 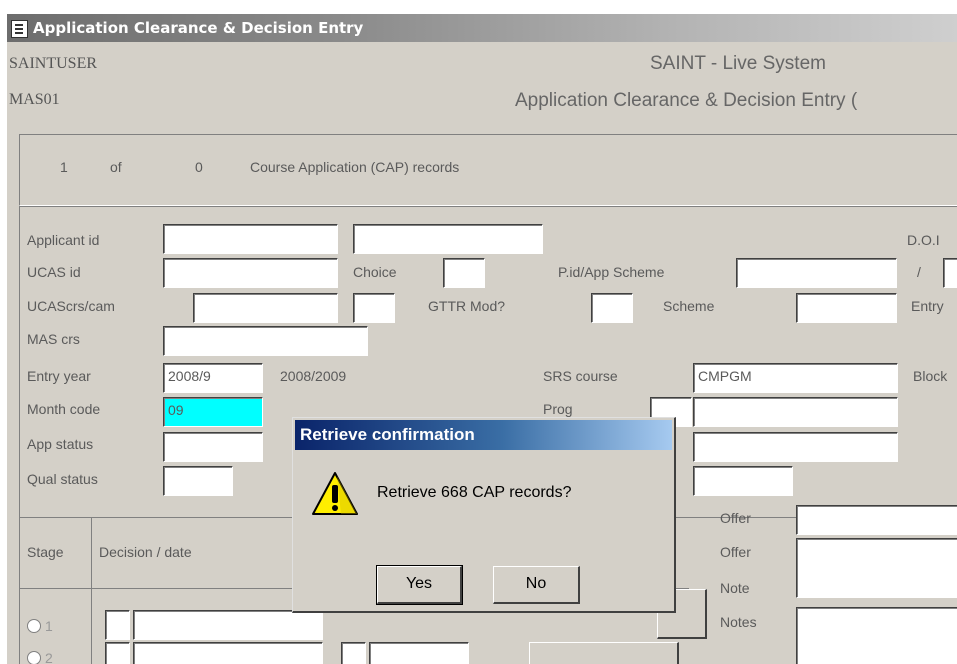 I want to click on offer-1-label: Offer, so click(x=735, y=518).